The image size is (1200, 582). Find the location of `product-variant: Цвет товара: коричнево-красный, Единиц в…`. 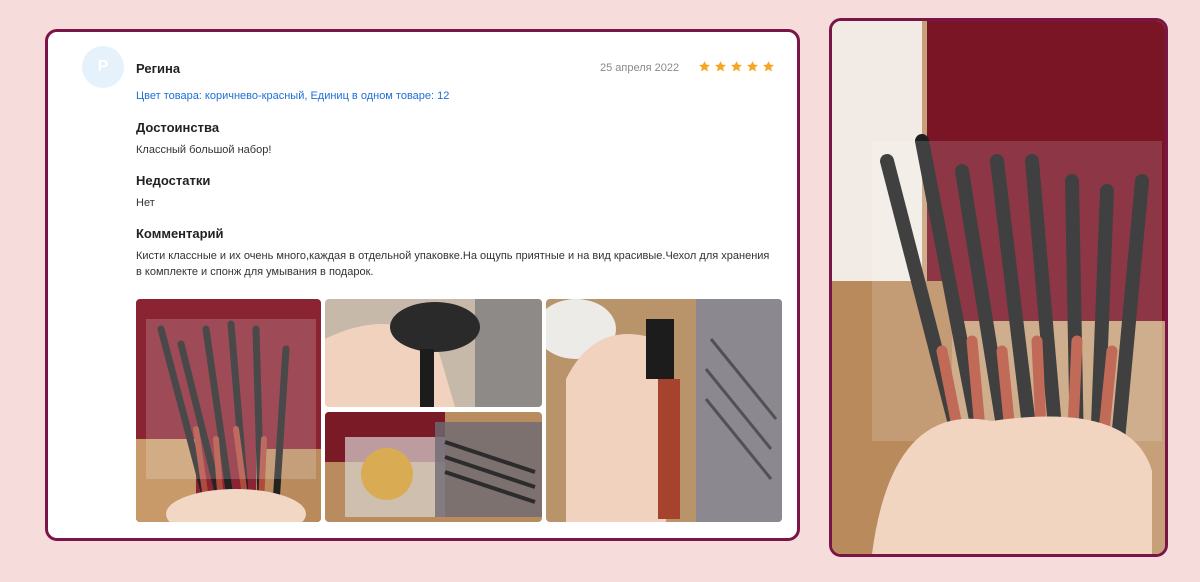

product-variant: Цвет товара: коричнево-красный, Единиц в… is located at coordinates (293, 96).